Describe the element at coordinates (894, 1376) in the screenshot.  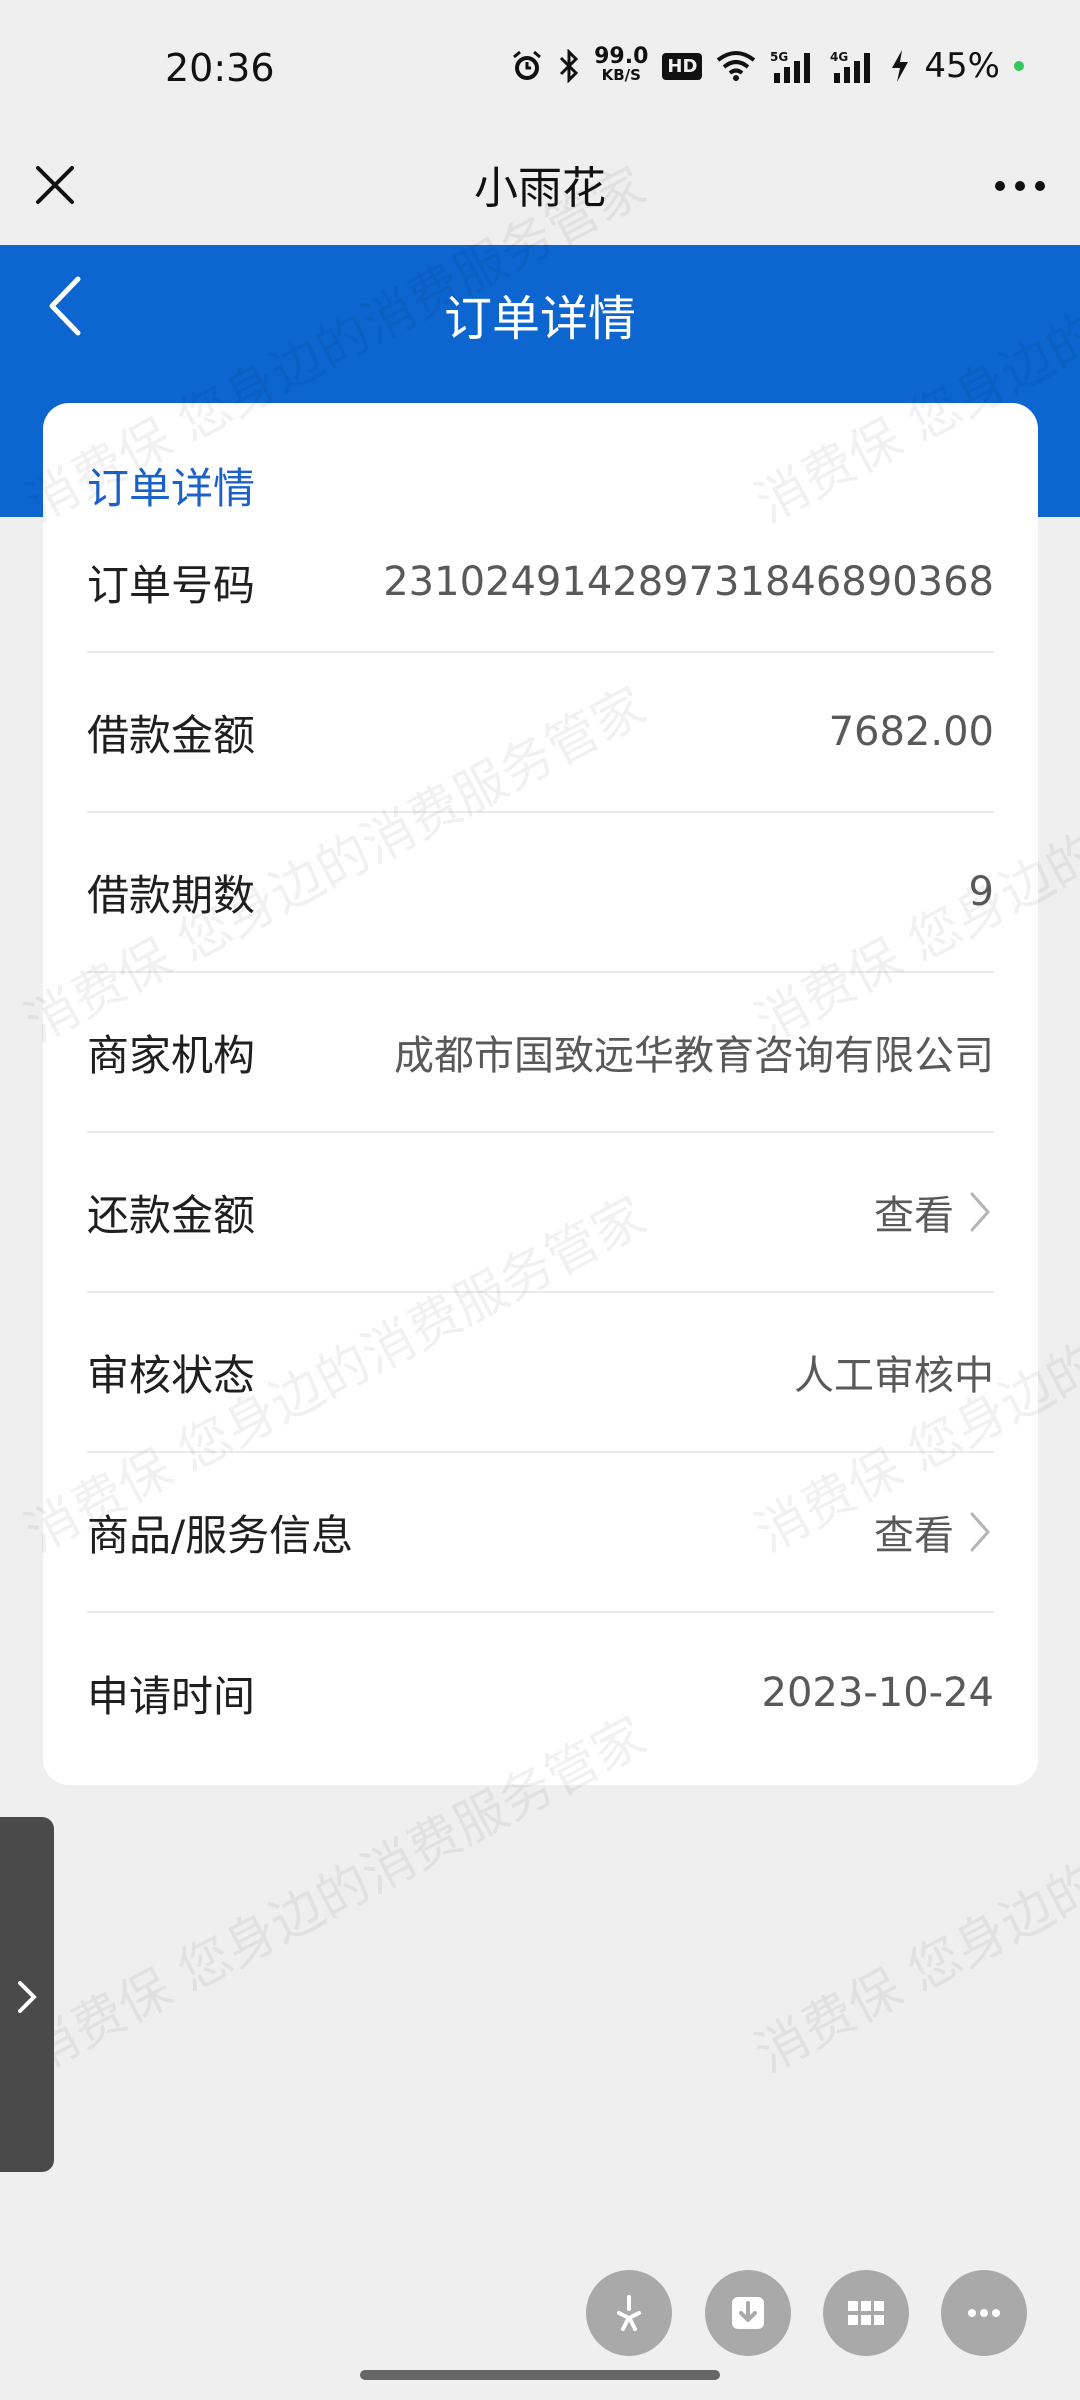
I see `status-value: 人工审核中` at that location.